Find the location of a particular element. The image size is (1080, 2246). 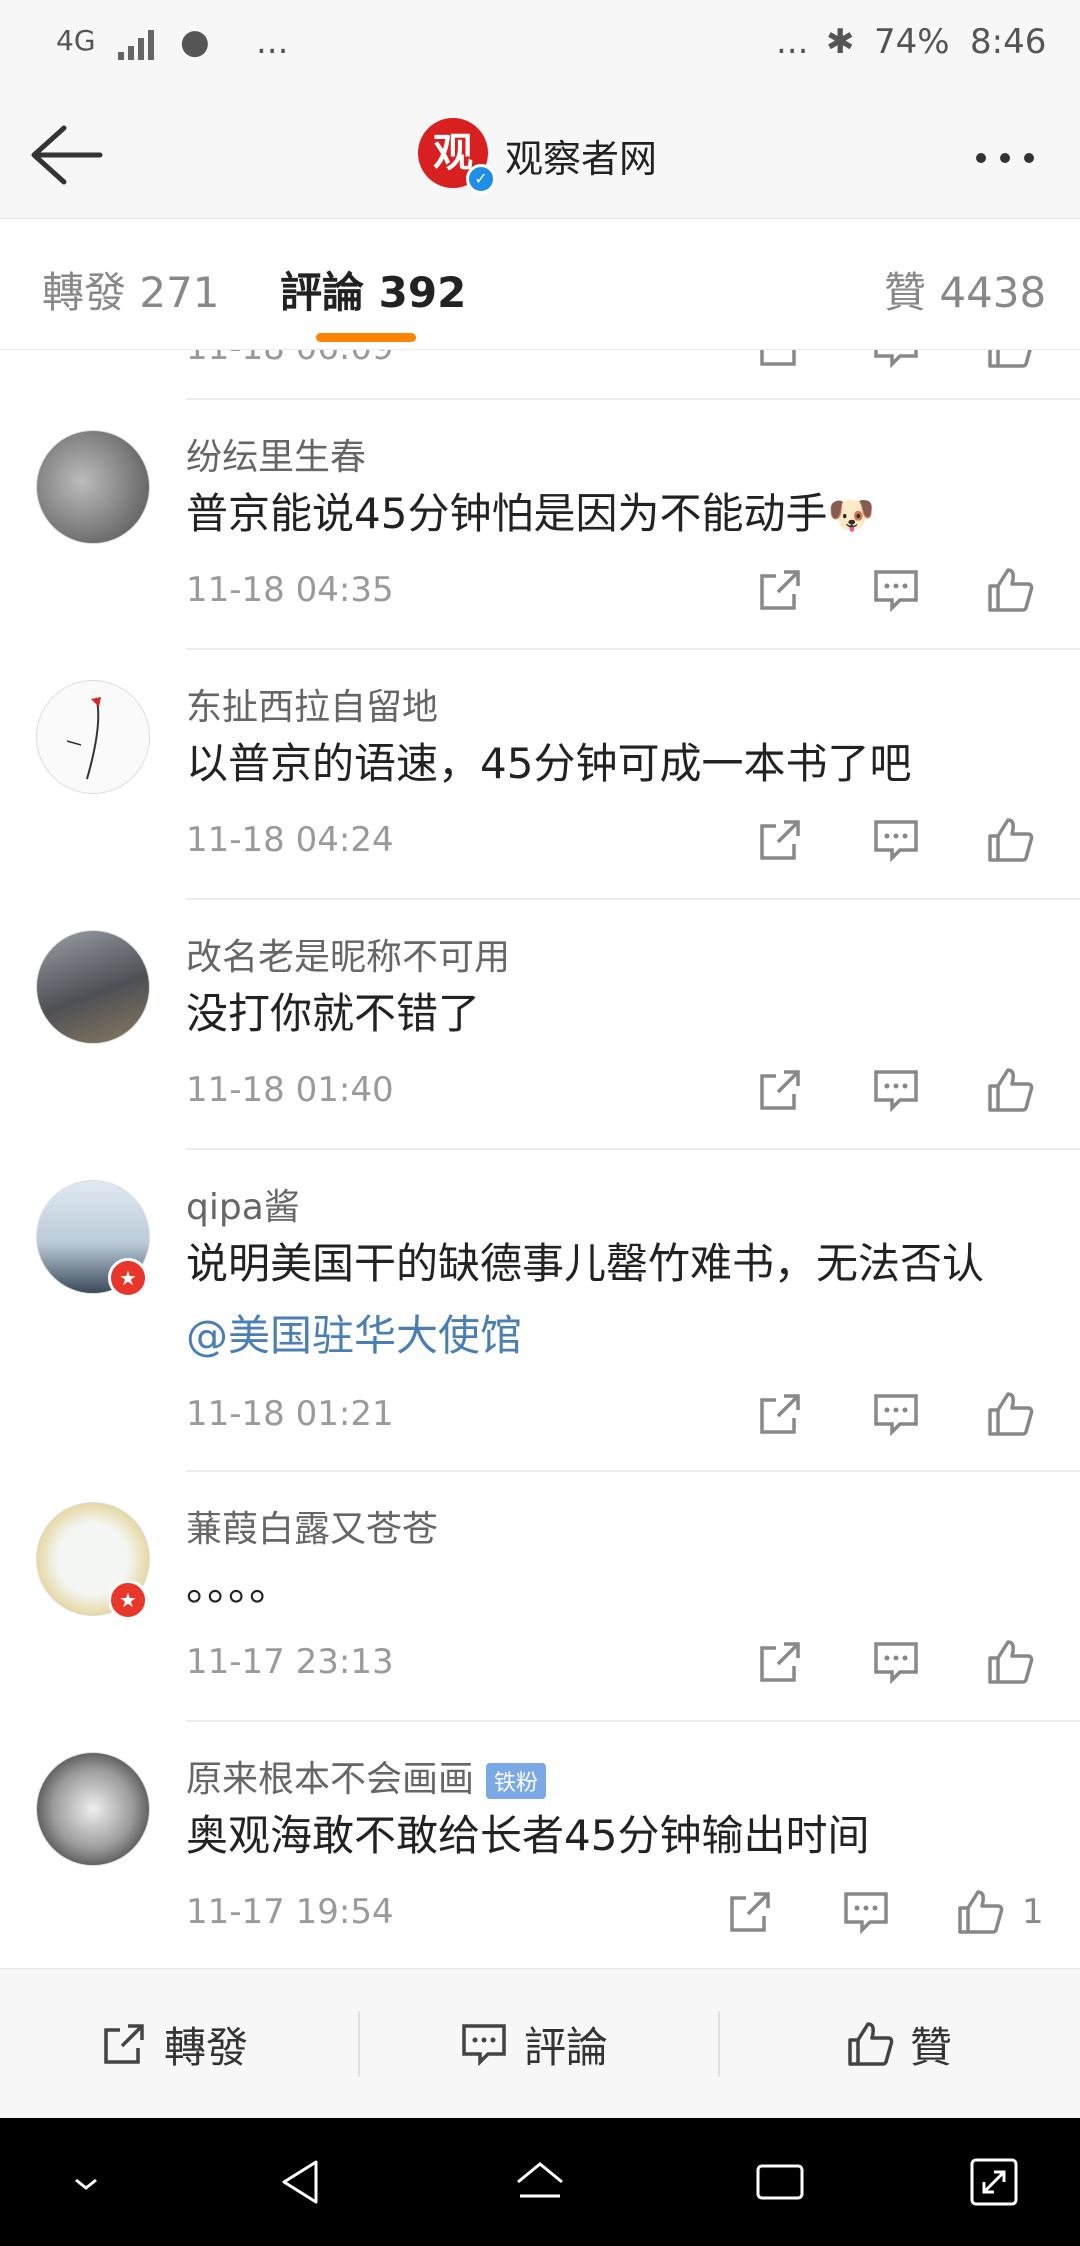

clock: 8:46 is located at coordinates (1008, 42).